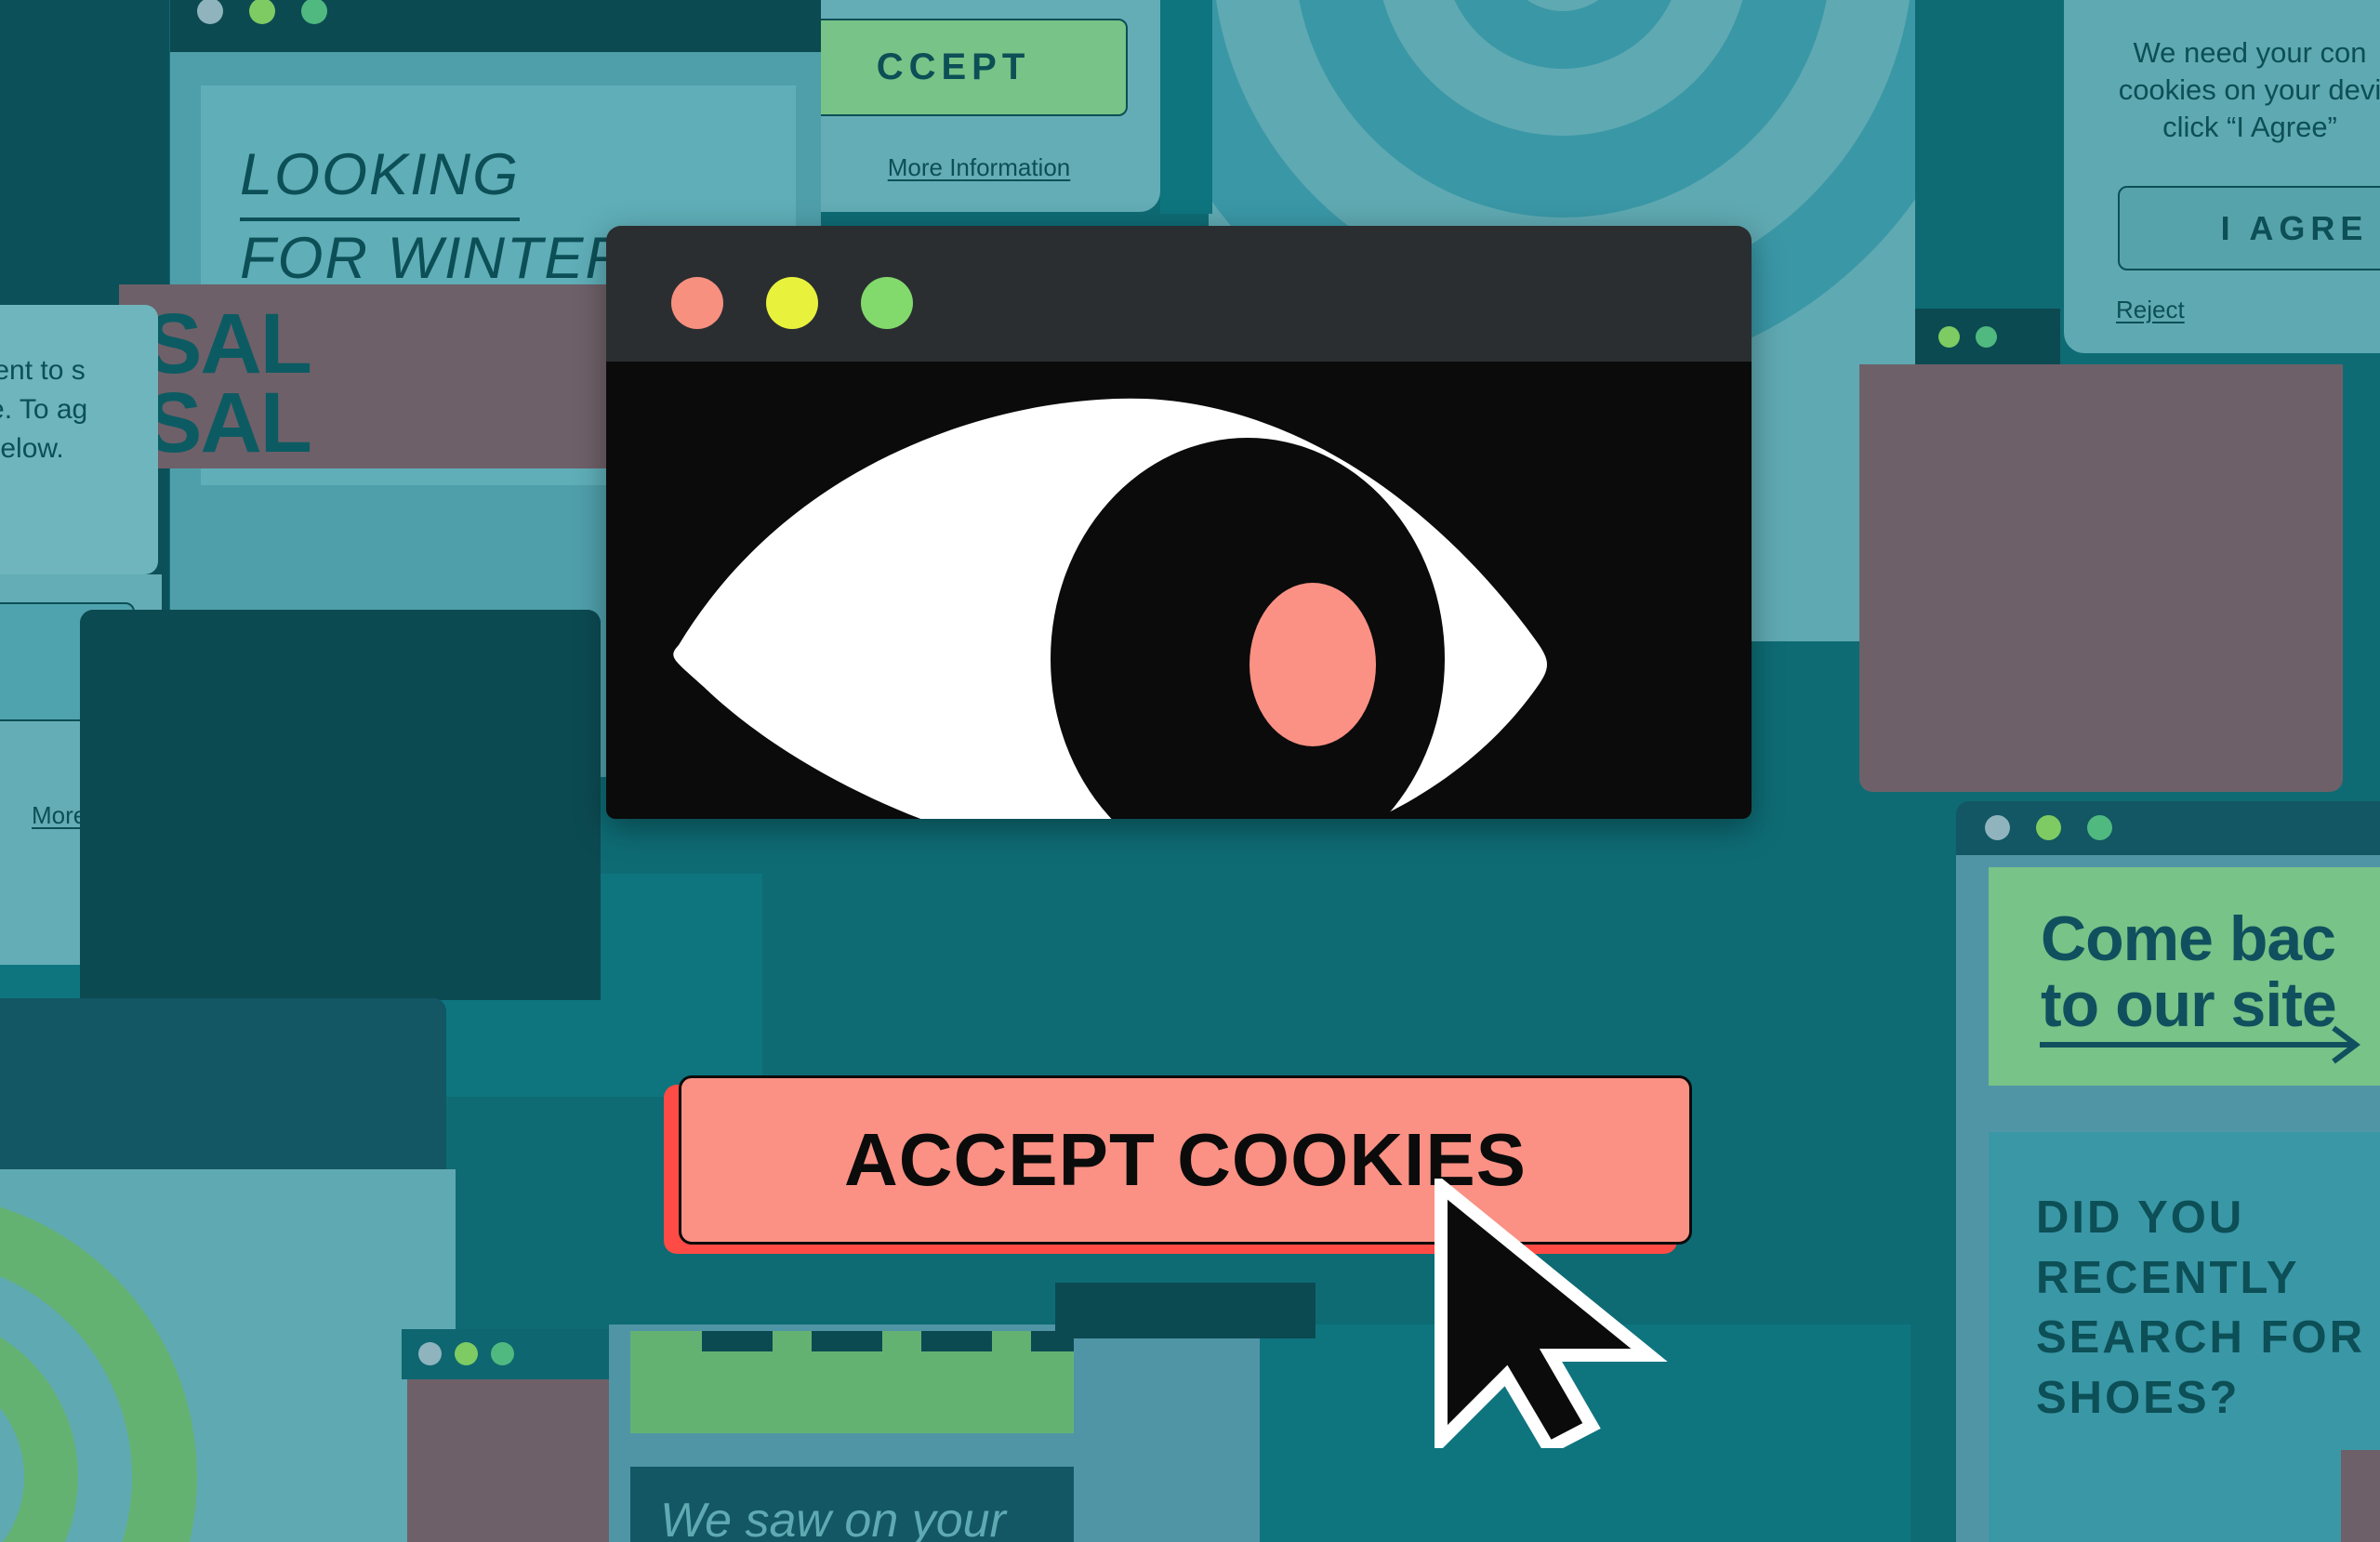 The width and height of the screenshot is (2380, 1542). What do you see at coordinates (380, 179) in the screenshot?
I see `coats-headline-line-1: LOOKING` at bounding box center [380, 179].